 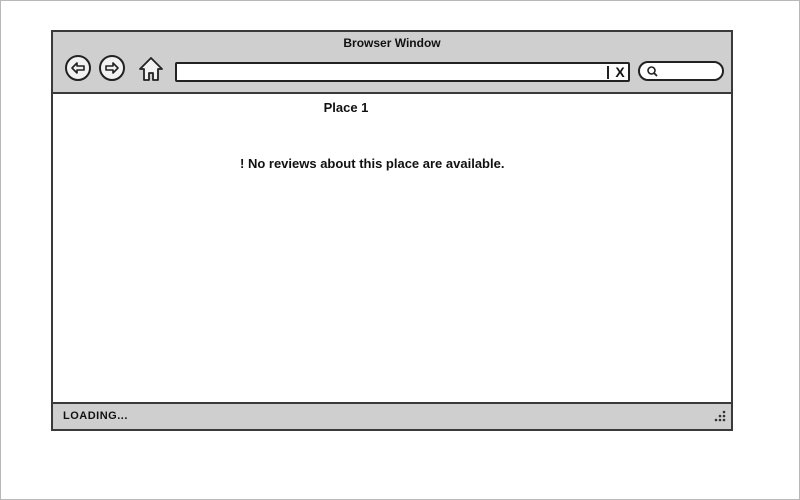 What do you see at coordinates (681, 71) in the screenshot?
I see `search-input` at bounding box center [681, 71].